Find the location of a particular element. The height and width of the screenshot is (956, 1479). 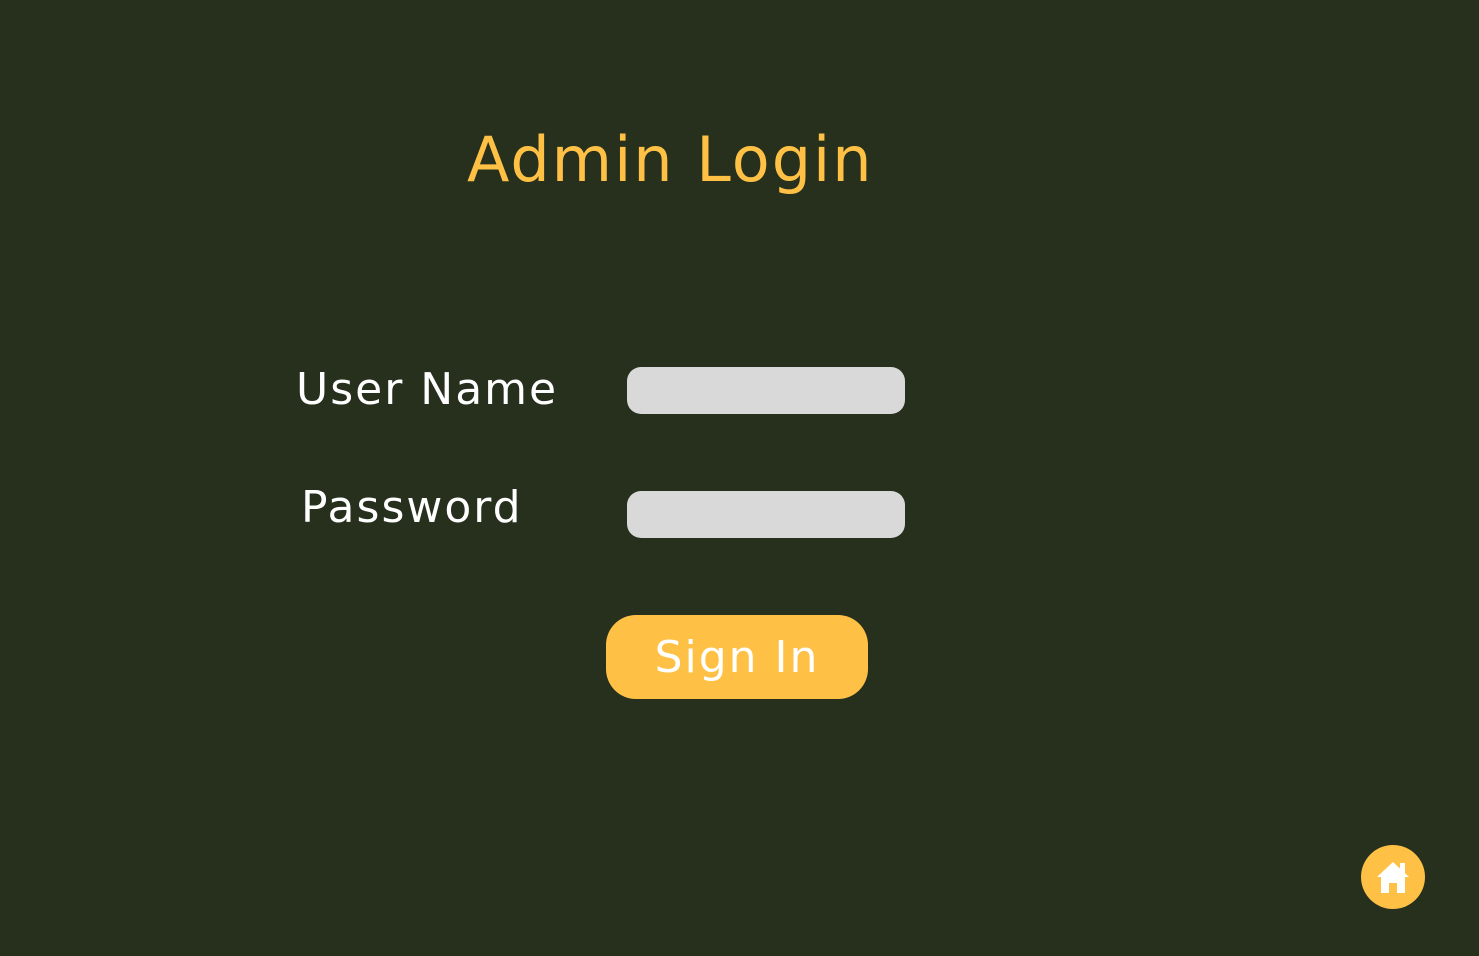

password-label: Password is located at coordinates (412, 507).